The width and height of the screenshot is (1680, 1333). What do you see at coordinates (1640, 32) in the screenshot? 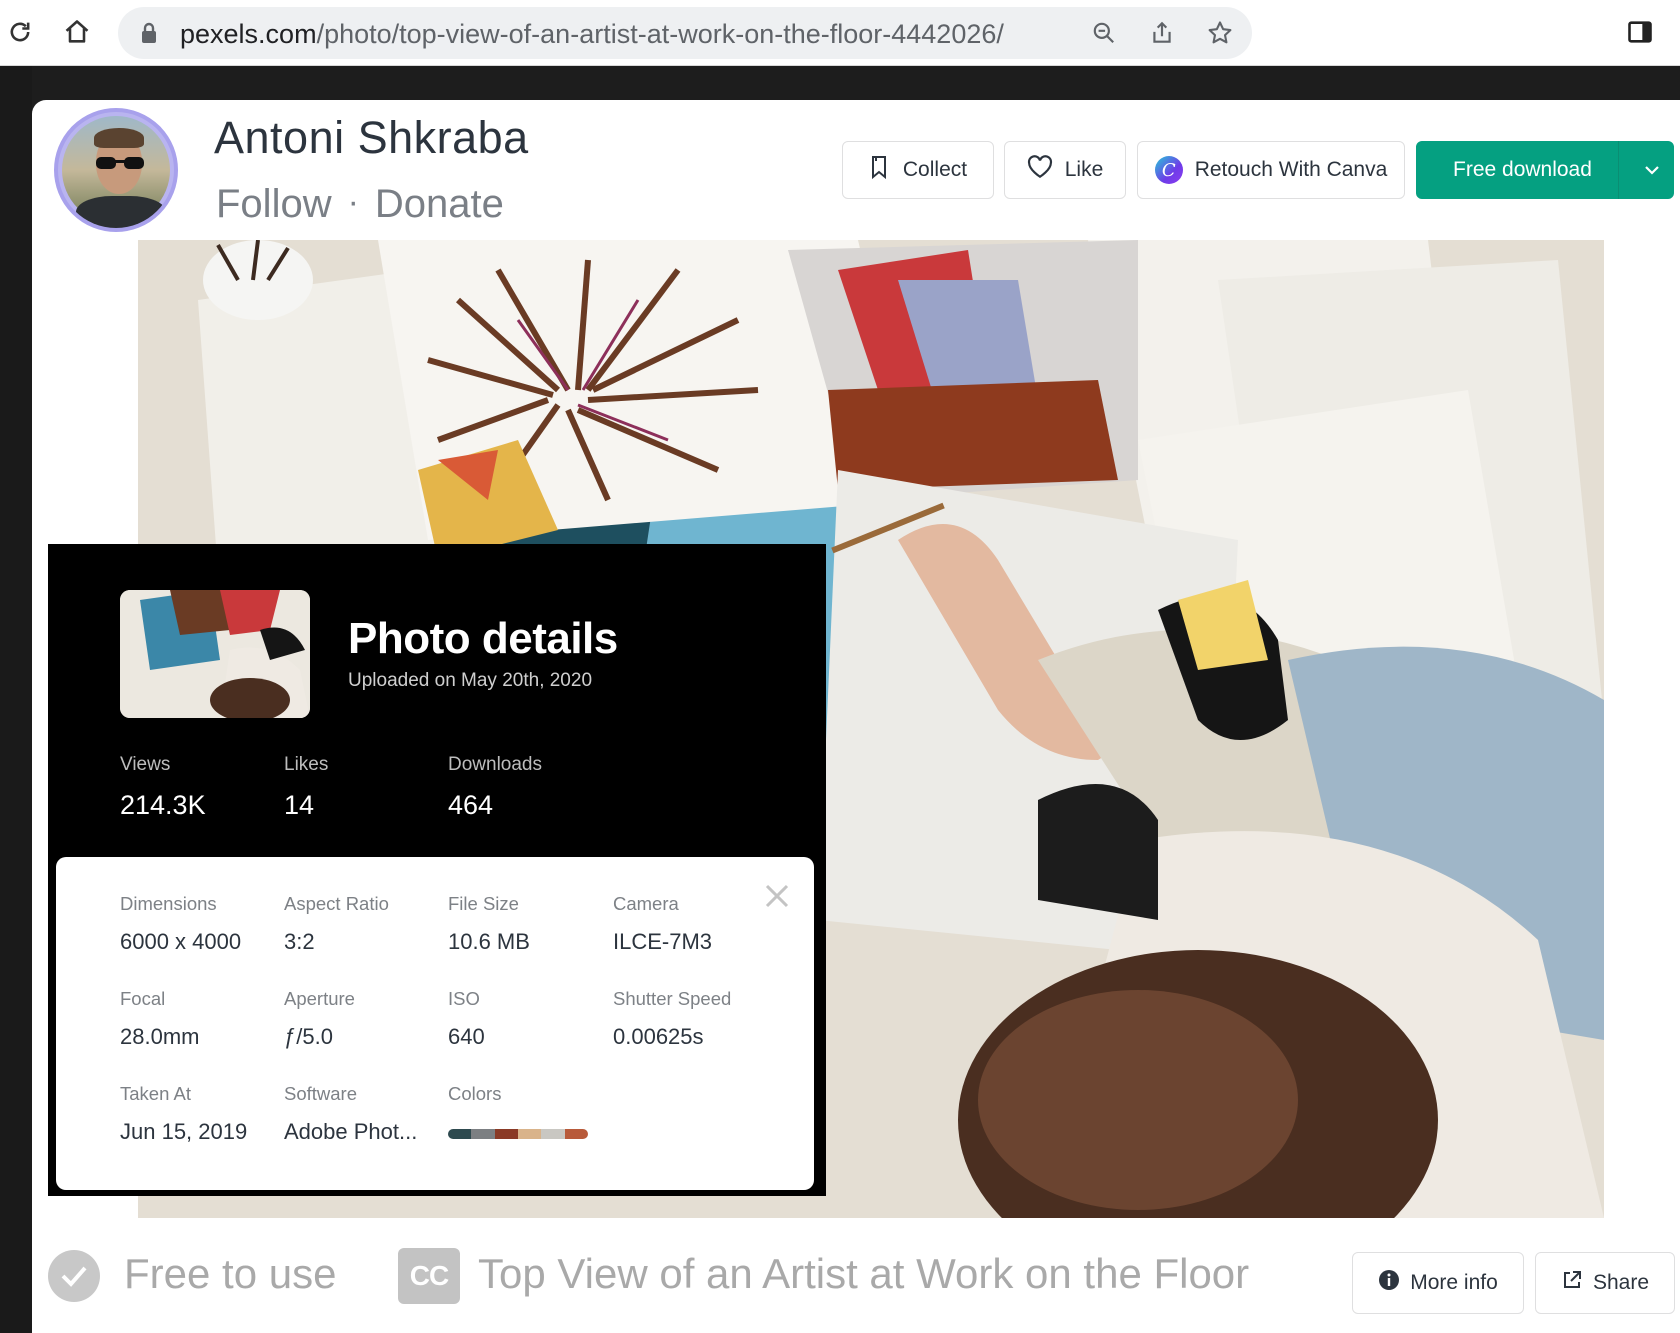
I see `side-panel-icon` at bounding box center [1640, 32].